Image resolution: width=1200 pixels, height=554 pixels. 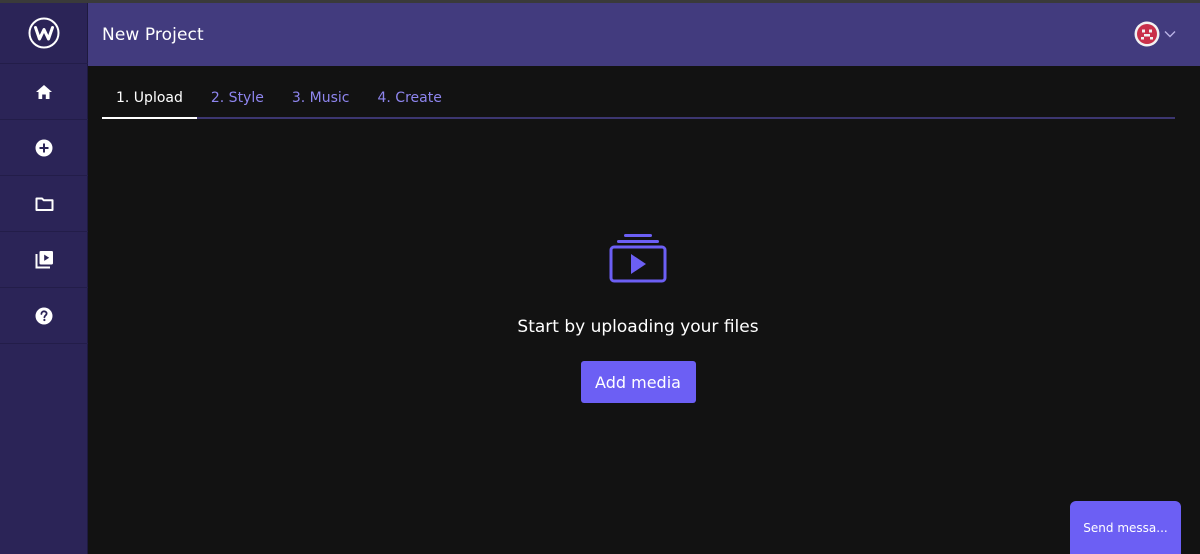 What do you see at coordinates (644, 34) in the screenshot?
I see `top-header: New Project` at bounding box center [644, 34].